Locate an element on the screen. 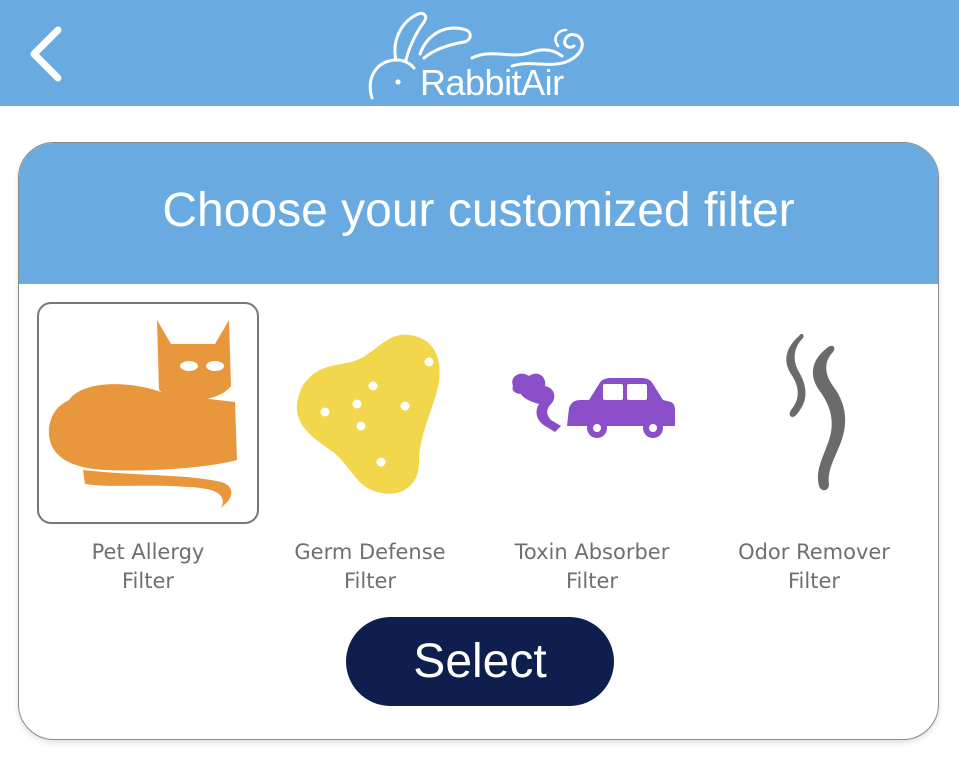 This screenshot has height=761, width=959. filter-option-odor-remover: Odor Remover Filter is located at coordinates (814, 452).